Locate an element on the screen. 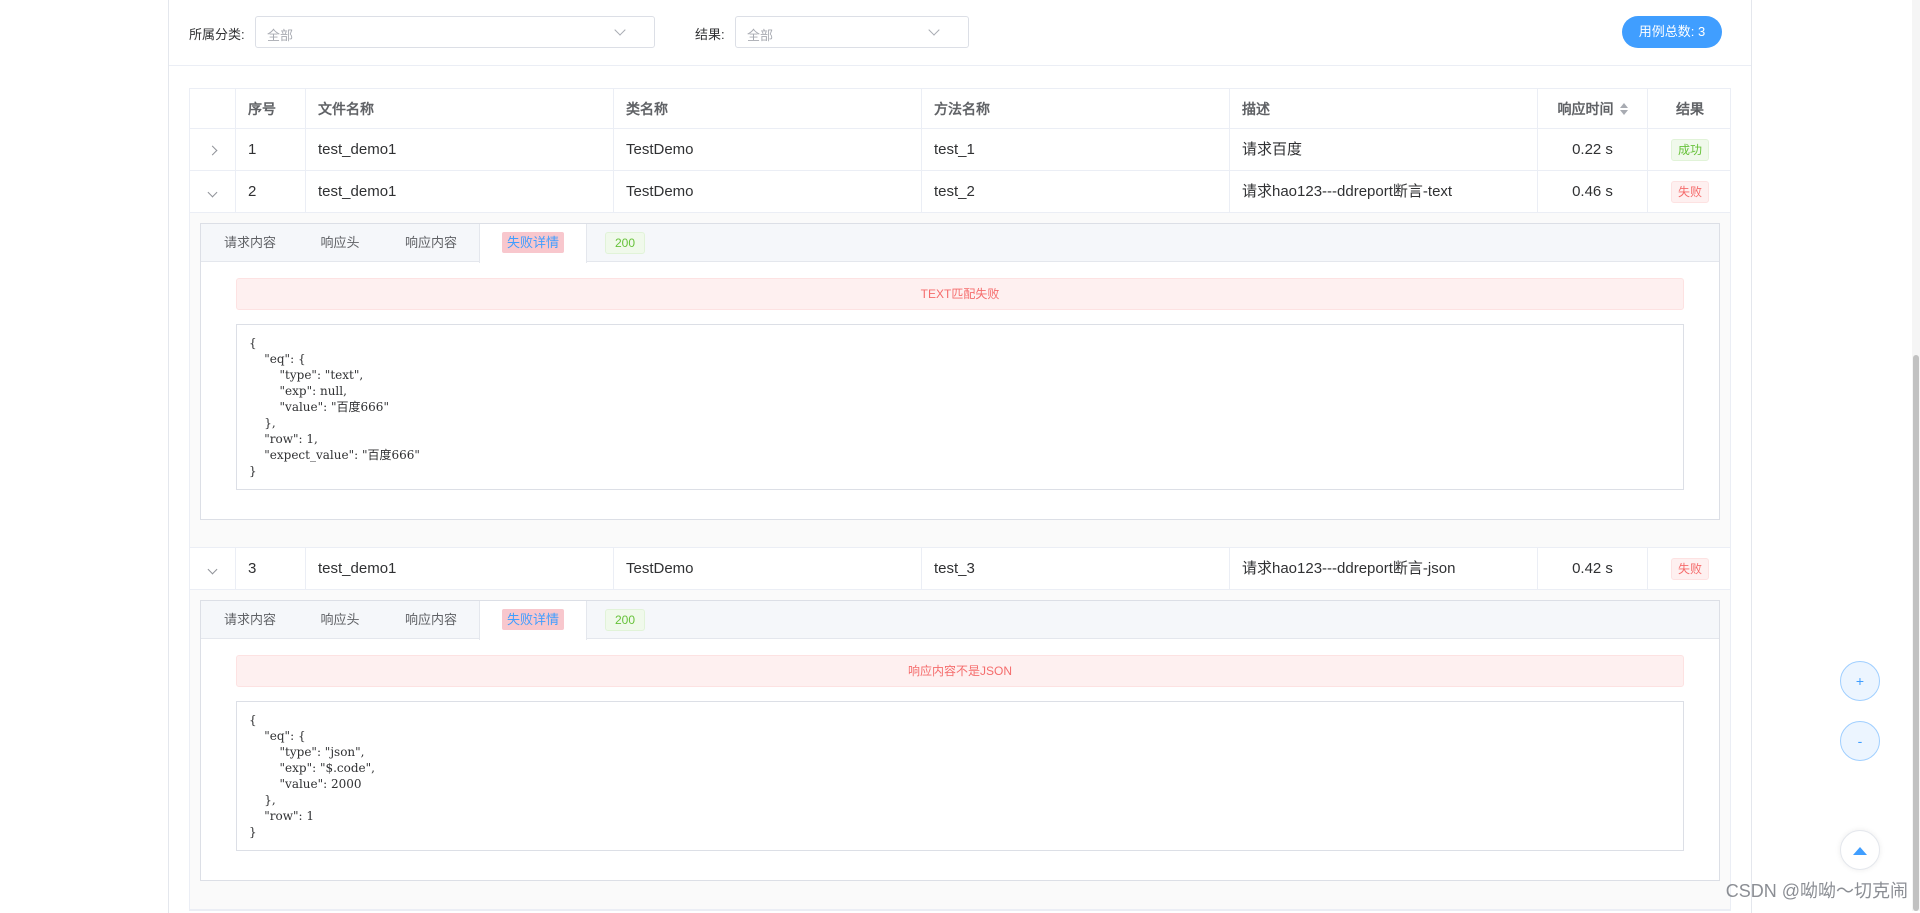  header-result: 结果 is located at coordinates (1690, 108).